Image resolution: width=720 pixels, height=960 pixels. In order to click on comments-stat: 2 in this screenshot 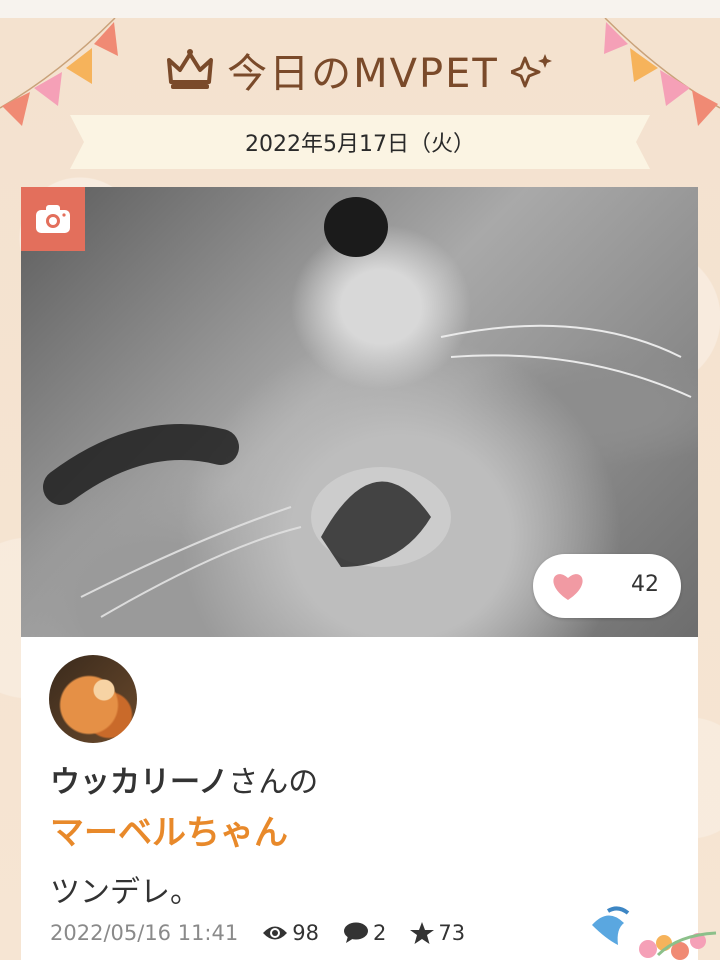, I will do `click(364, 933)`.